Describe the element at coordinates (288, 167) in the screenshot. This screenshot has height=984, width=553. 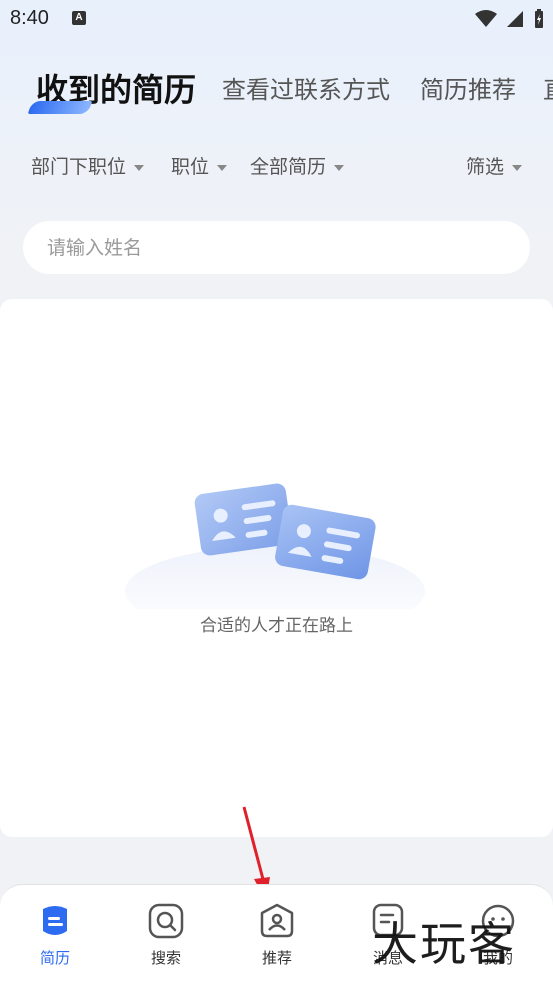
I see `filter-label: 全部简历` at that location.